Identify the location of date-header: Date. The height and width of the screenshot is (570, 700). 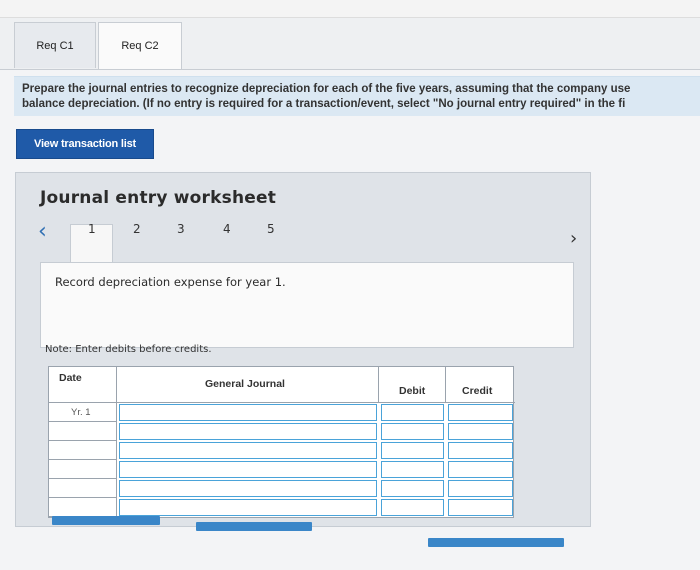
(83, 385).